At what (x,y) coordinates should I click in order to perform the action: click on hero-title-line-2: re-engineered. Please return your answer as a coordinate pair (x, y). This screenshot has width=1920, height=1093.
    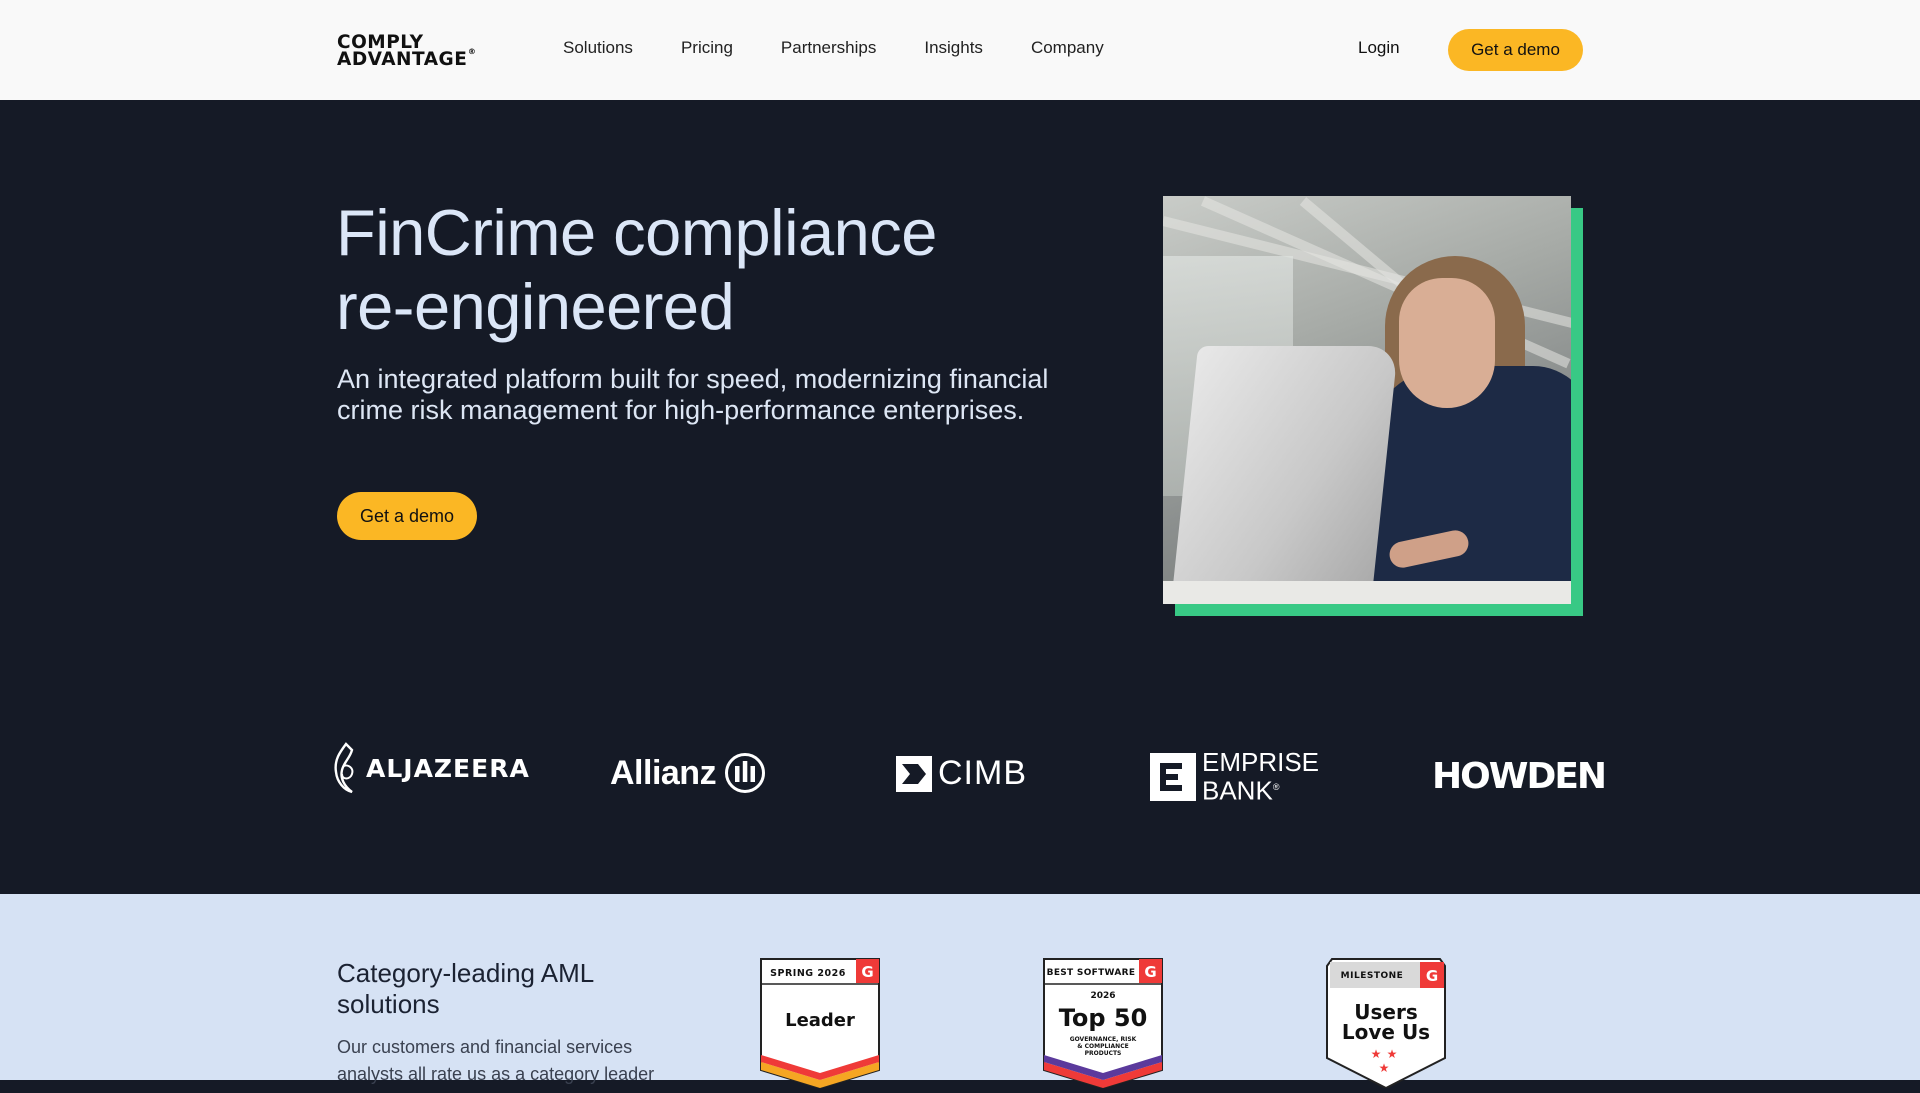
    Looking at the image, I should click on (535, 306).